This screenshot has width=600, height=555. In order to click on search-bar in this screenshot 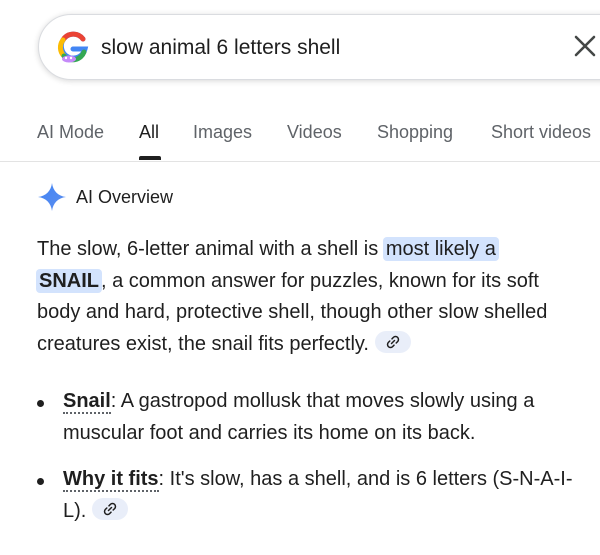, I will do `click(319, 47)`.